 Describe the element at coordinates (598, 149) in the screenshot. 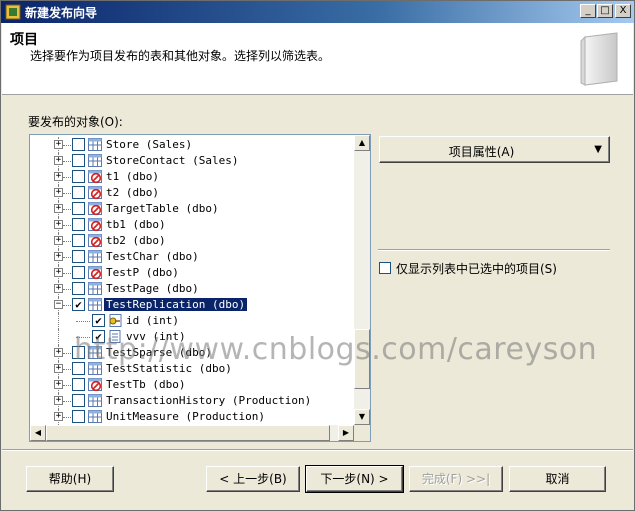

I see `dropdown-arrow-icon: ▼` at that location.